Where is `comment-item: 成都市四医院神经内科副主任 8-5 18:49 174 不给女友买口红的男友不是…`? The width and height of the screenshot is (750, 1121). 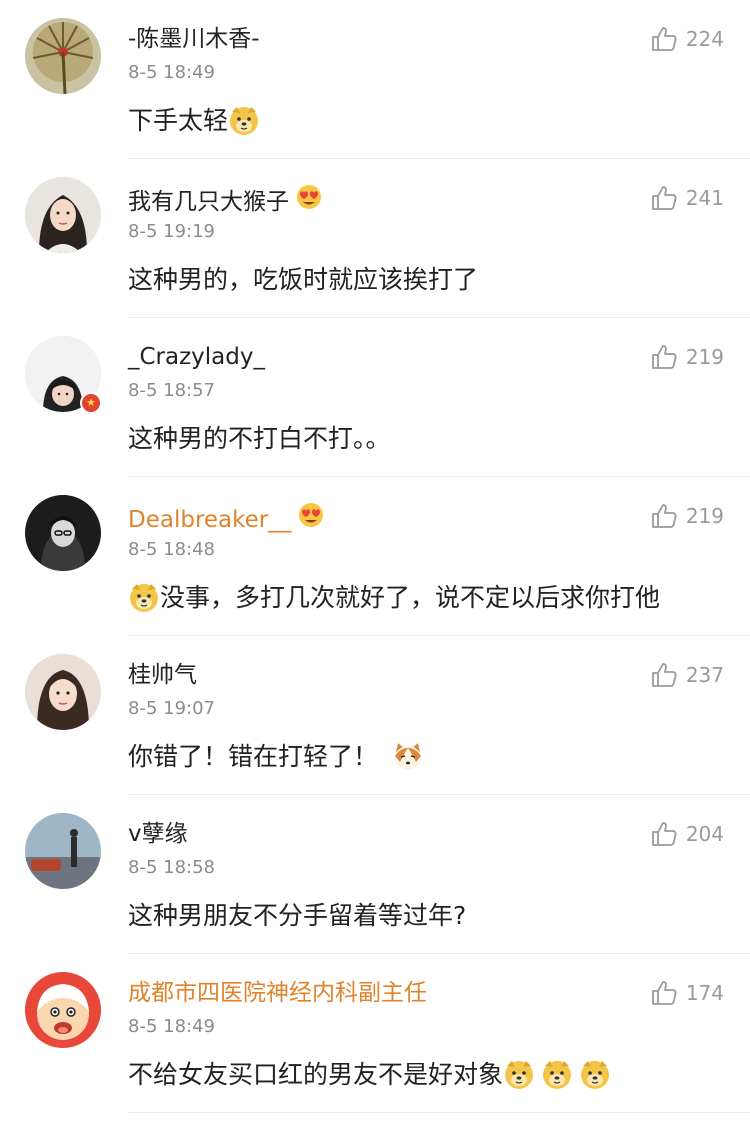 comment-item: 成都市四医院神经内科副主任 8-5 18:49 174 不给女友买口红的男友不是… is located at coordinates (375, 1033).